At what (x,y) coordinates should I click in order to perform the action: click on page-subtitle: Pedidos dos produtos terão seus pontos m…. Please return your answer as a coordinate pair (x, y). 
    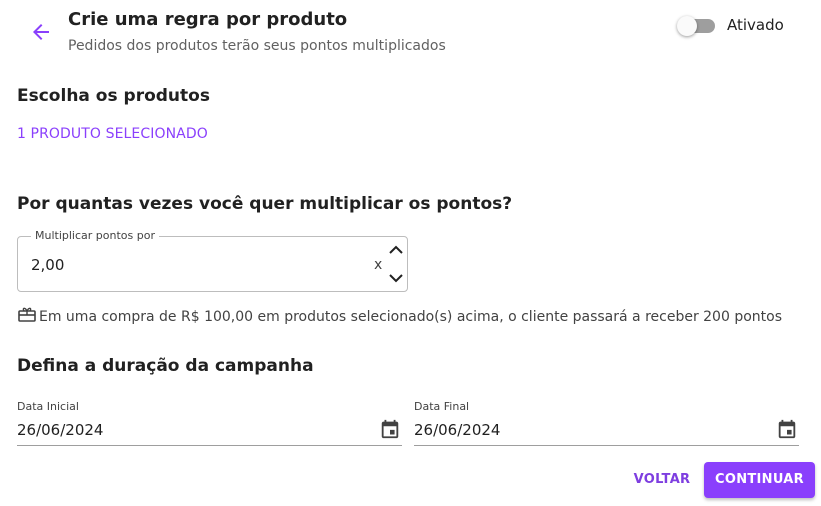
    Looking at the image, I should click on (257, 46).